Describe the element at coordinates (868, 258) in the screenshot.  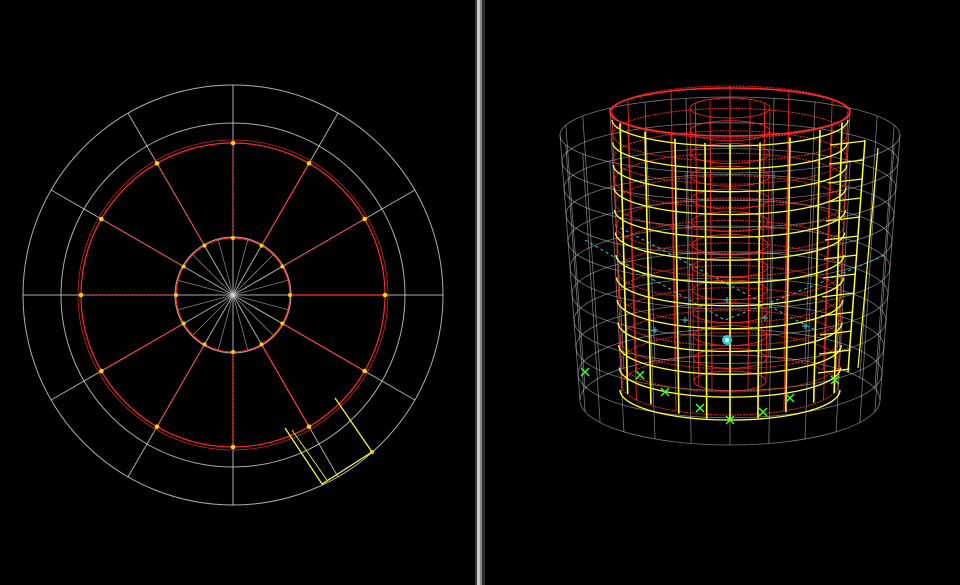
I see `ladder-rail` at that location.